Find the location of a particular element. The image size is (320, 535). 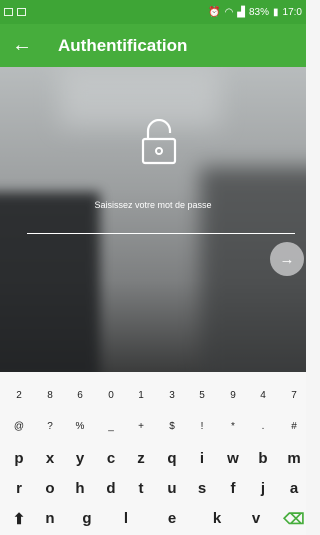

backspace-icon: ⌫ is located at coordinates (294, 519).